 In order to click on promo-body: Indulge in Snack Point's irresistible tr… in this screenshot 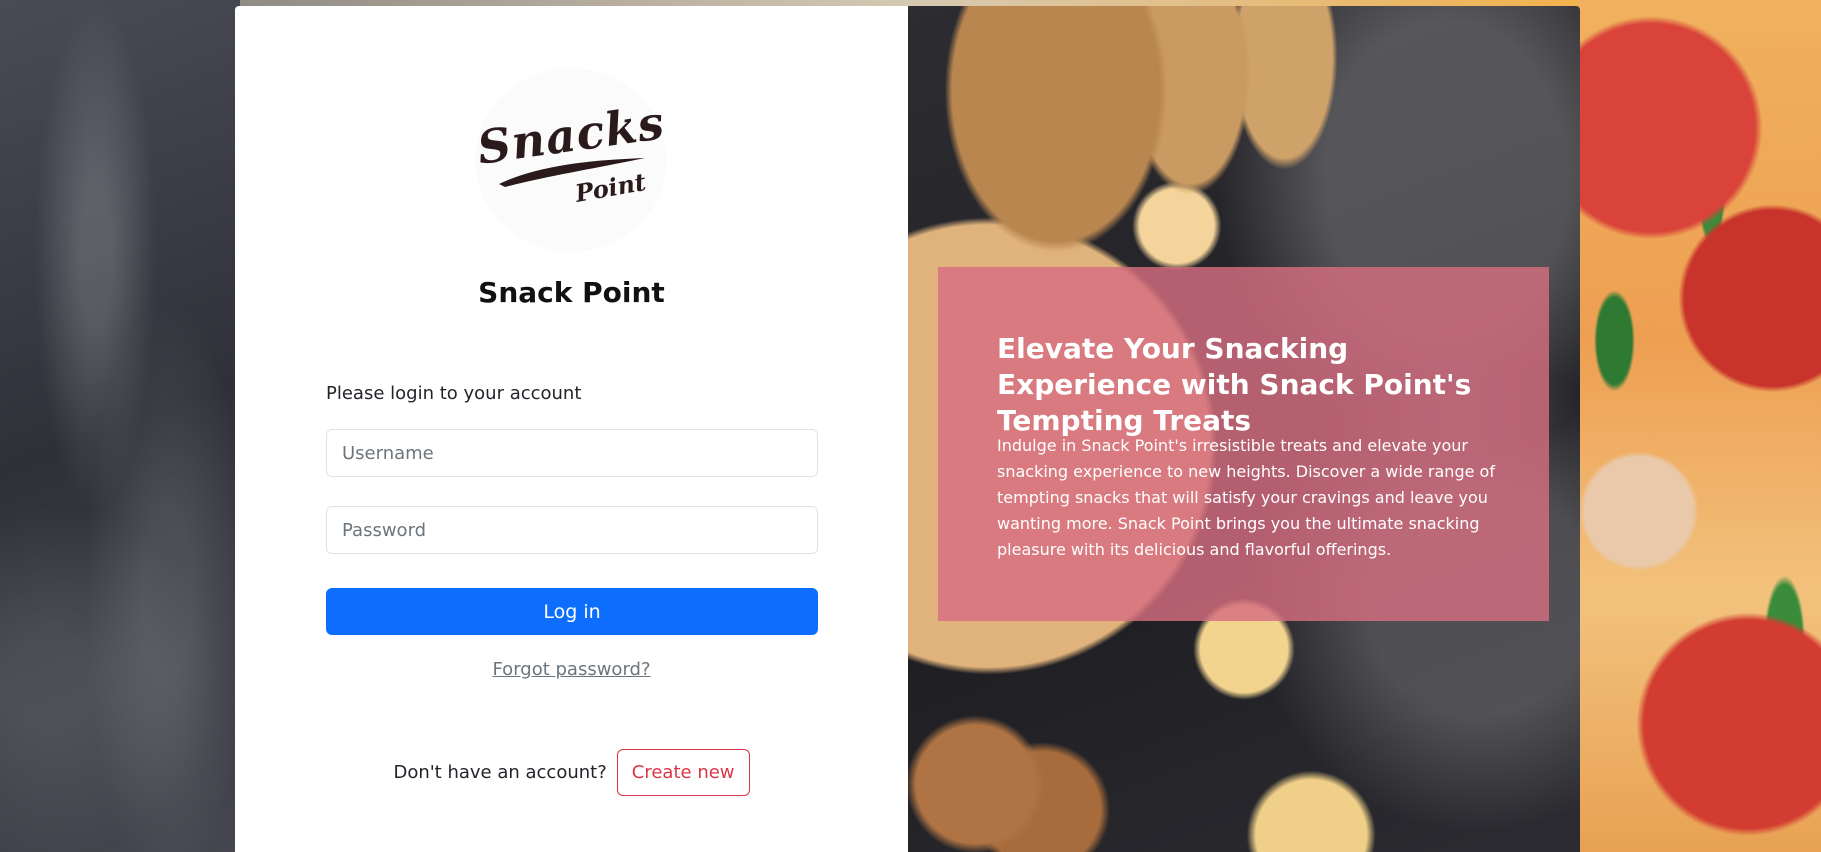, I will do `click(1246, 497)`.